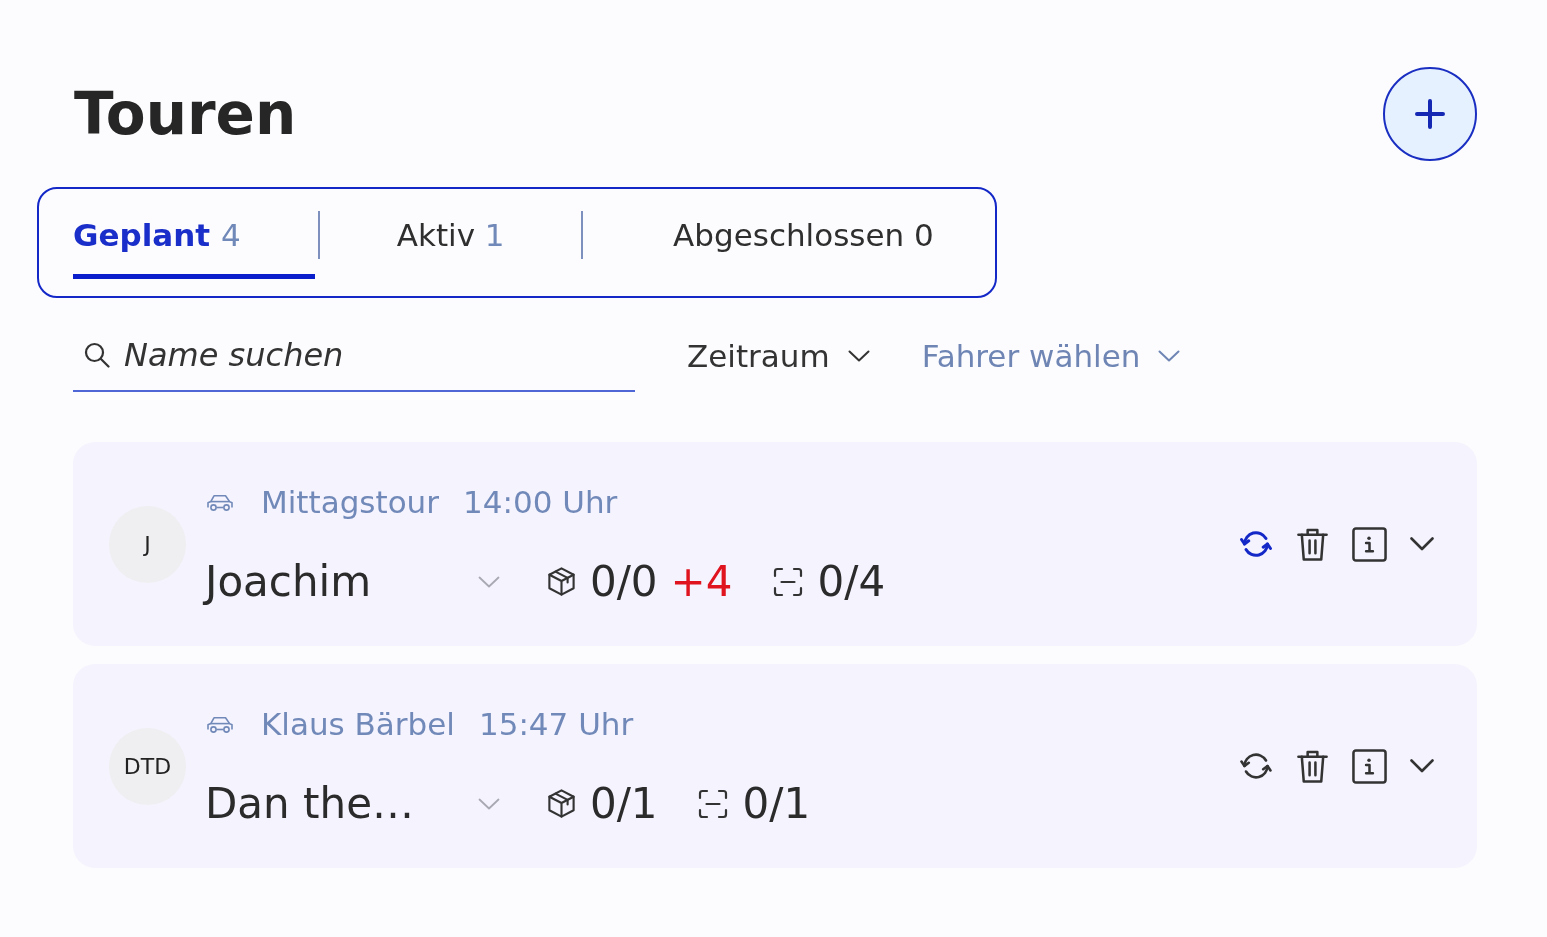 The image size is (1547, 937). Describe the element at coordinates (354, 356) in the screenshot. I see `search-field: Name suchen` at that location.